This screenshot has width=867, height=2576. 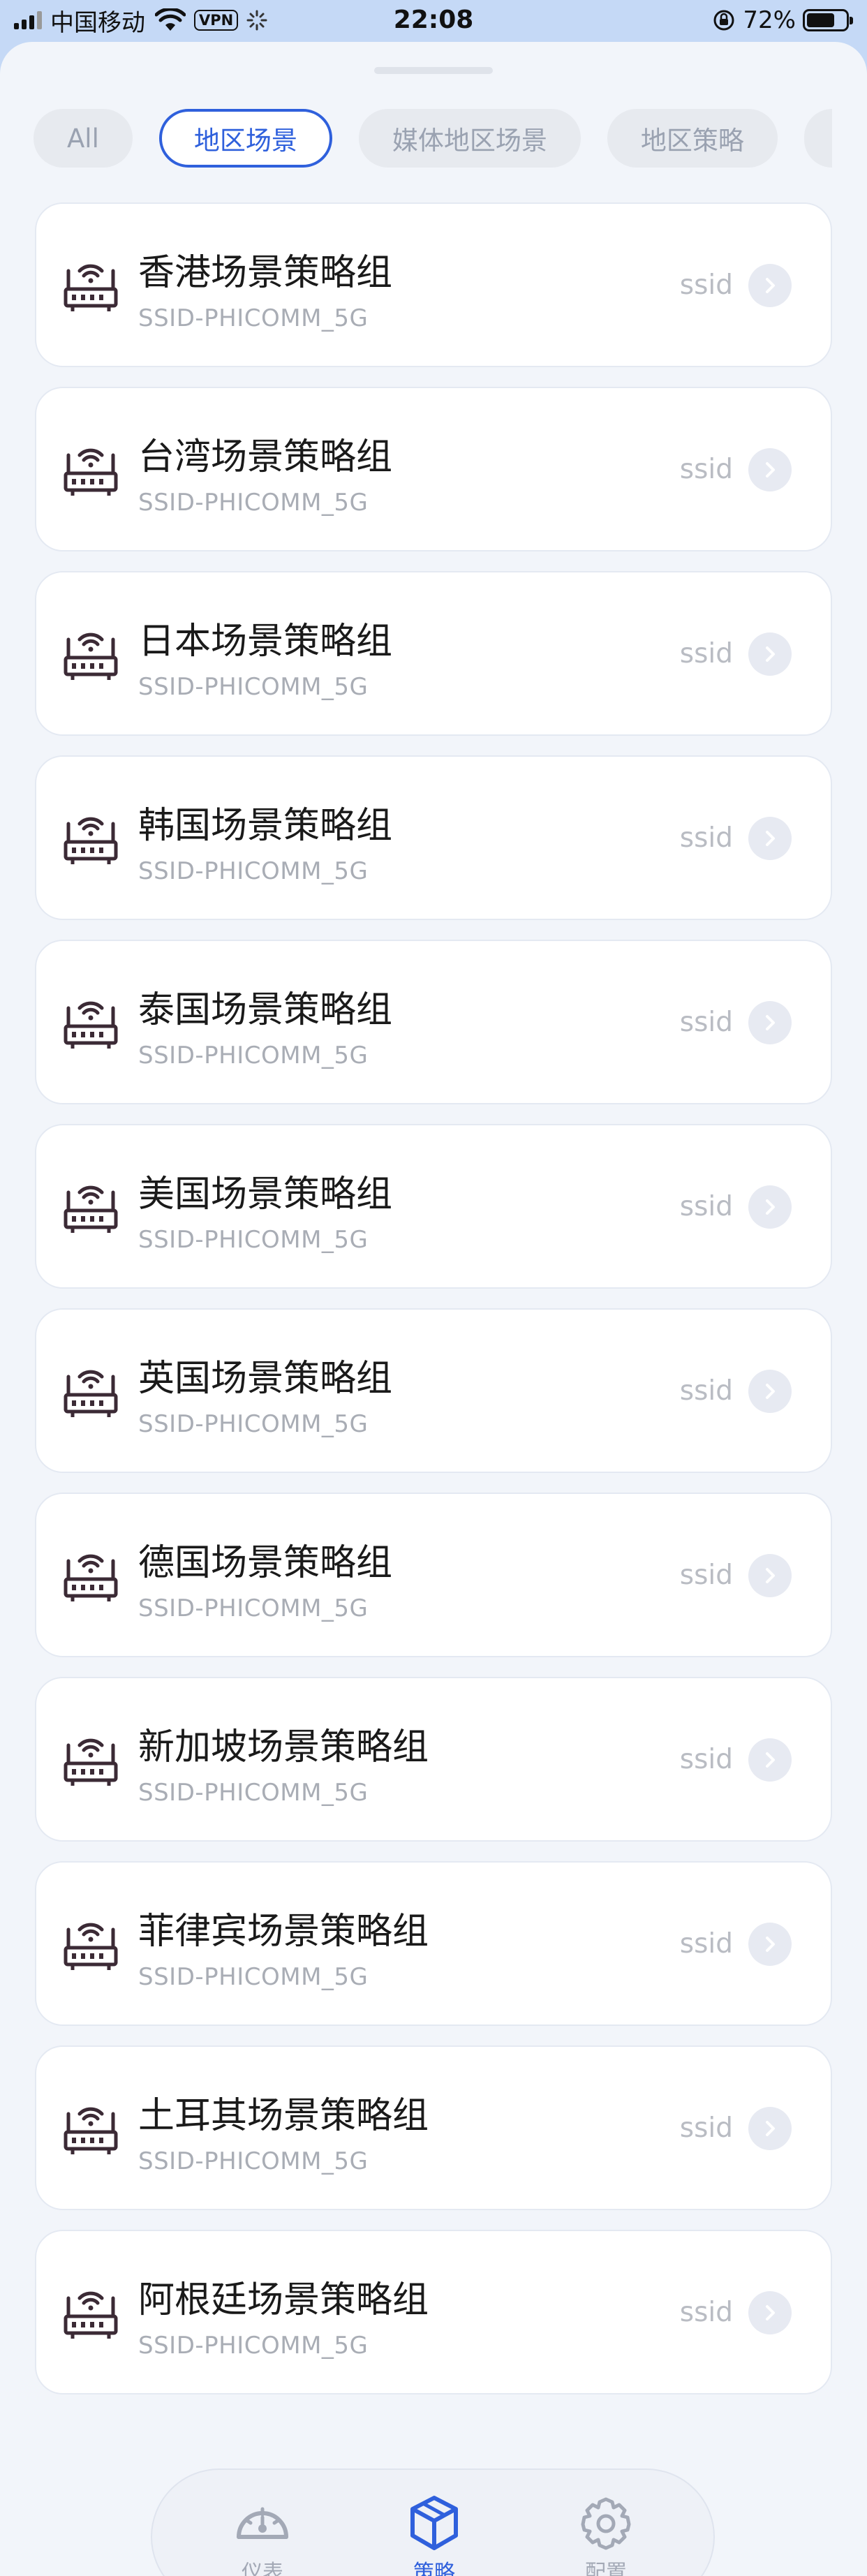 I want to click on status-right: 72%, so click(x=782, y=20).